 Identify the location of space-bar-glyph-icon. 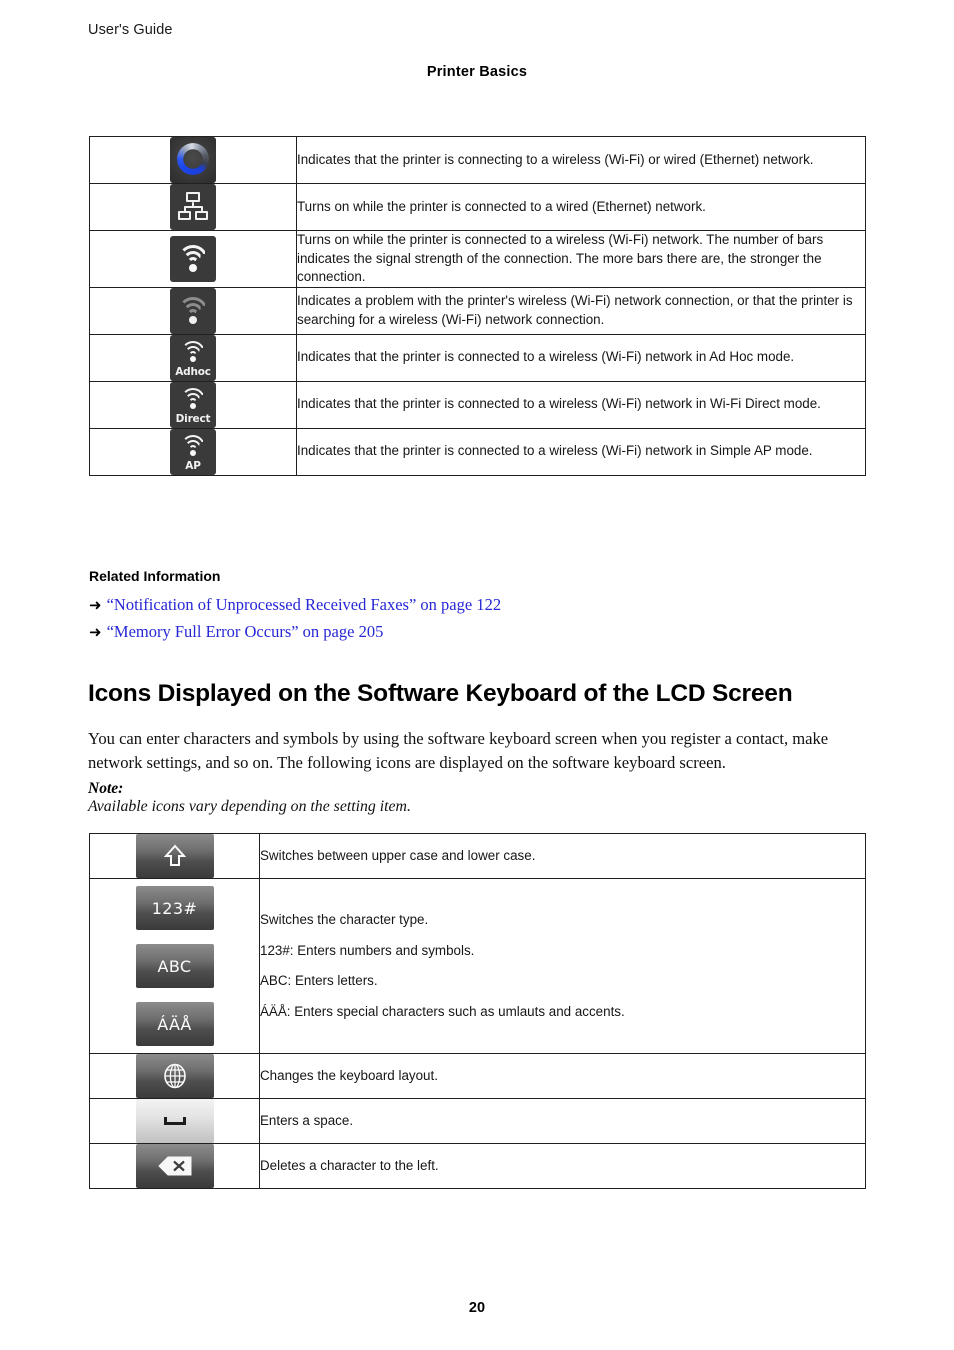
(174, 1121).